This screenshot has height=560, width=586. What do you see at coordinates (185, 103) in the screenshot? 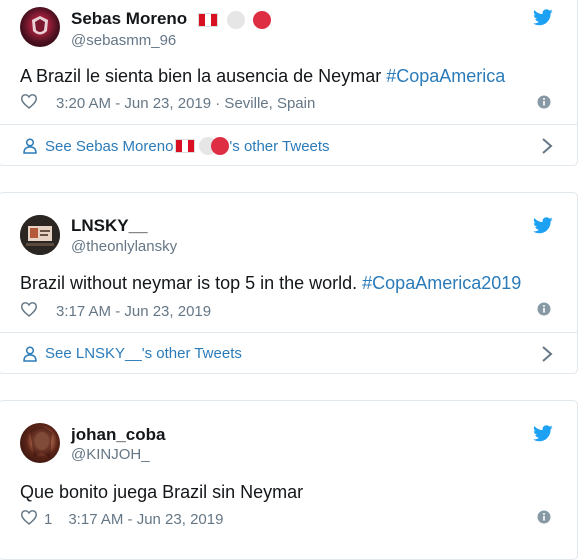
I see `tweet-timestamp: 3:20 AM - Jun 23, 2019 · Seville, Spain` at bounding box center [185, 103].